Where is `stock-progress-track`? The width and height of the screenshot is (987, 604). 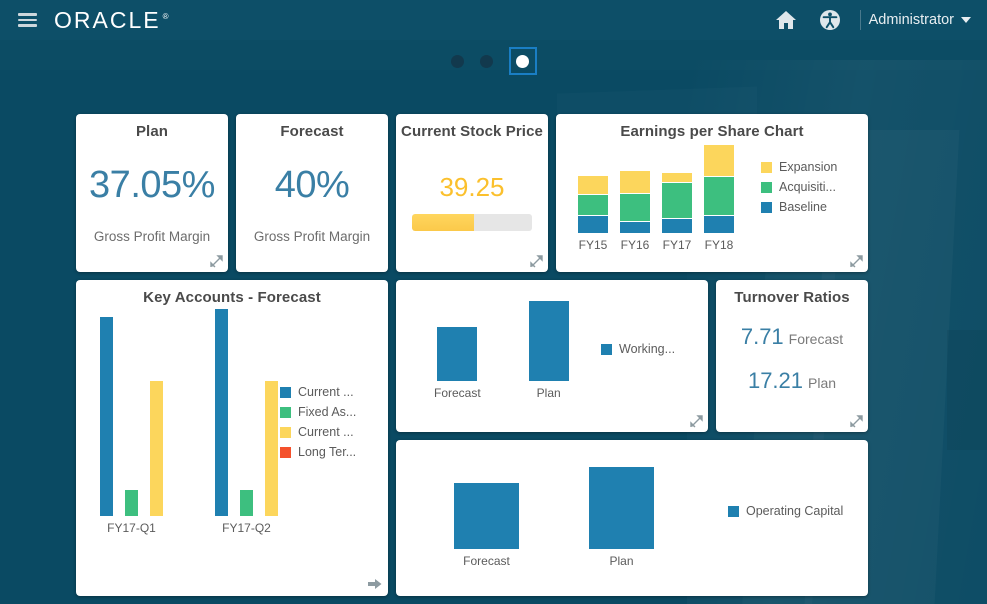 stock-progress-track is located at coordinates (472, 222).